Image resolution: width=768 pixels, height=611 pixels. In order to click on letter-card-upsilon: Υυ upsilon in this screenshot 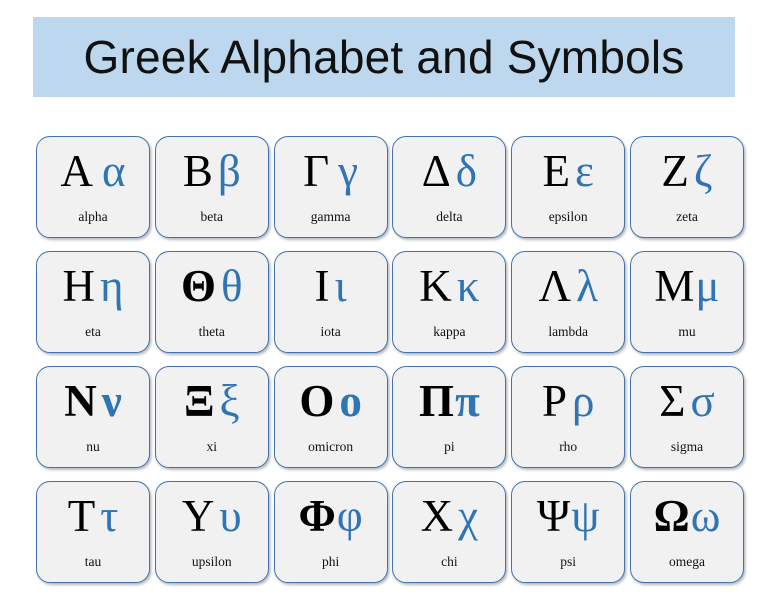, I will do `click(211, 532)`.